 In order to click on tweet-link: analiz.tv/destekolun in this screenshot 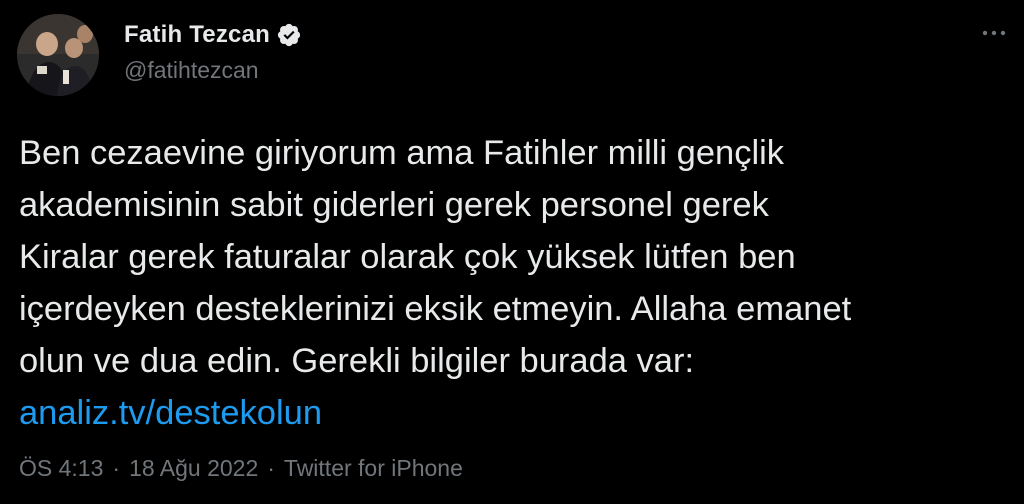, I will do `click(170, 413)`.